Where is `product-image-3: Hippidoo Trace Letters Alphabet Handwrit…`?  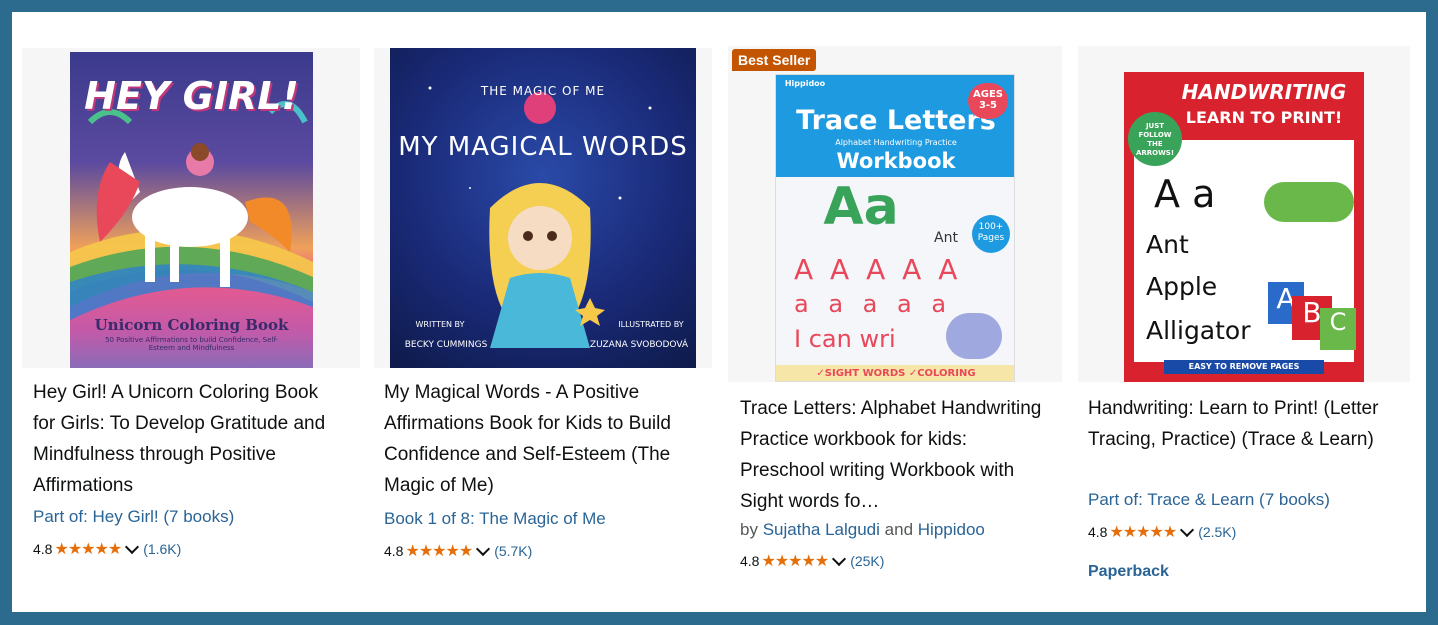 product-image-3: Hippidoo Trace Letters Alphabet Handwrit… is located at coordinates (895, 214).